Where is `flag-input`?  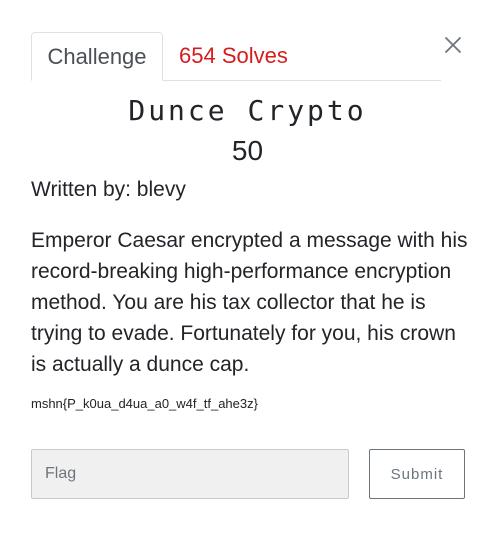 flag-input is located at coordinates (190, 474).